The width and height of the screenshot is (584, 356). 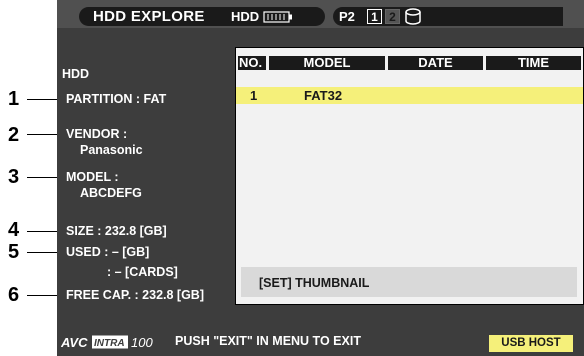 What do you see at coordinates (92, 177) in the screenshot?
I see `model-label: MODEL :` at bounding box center [92, 177].